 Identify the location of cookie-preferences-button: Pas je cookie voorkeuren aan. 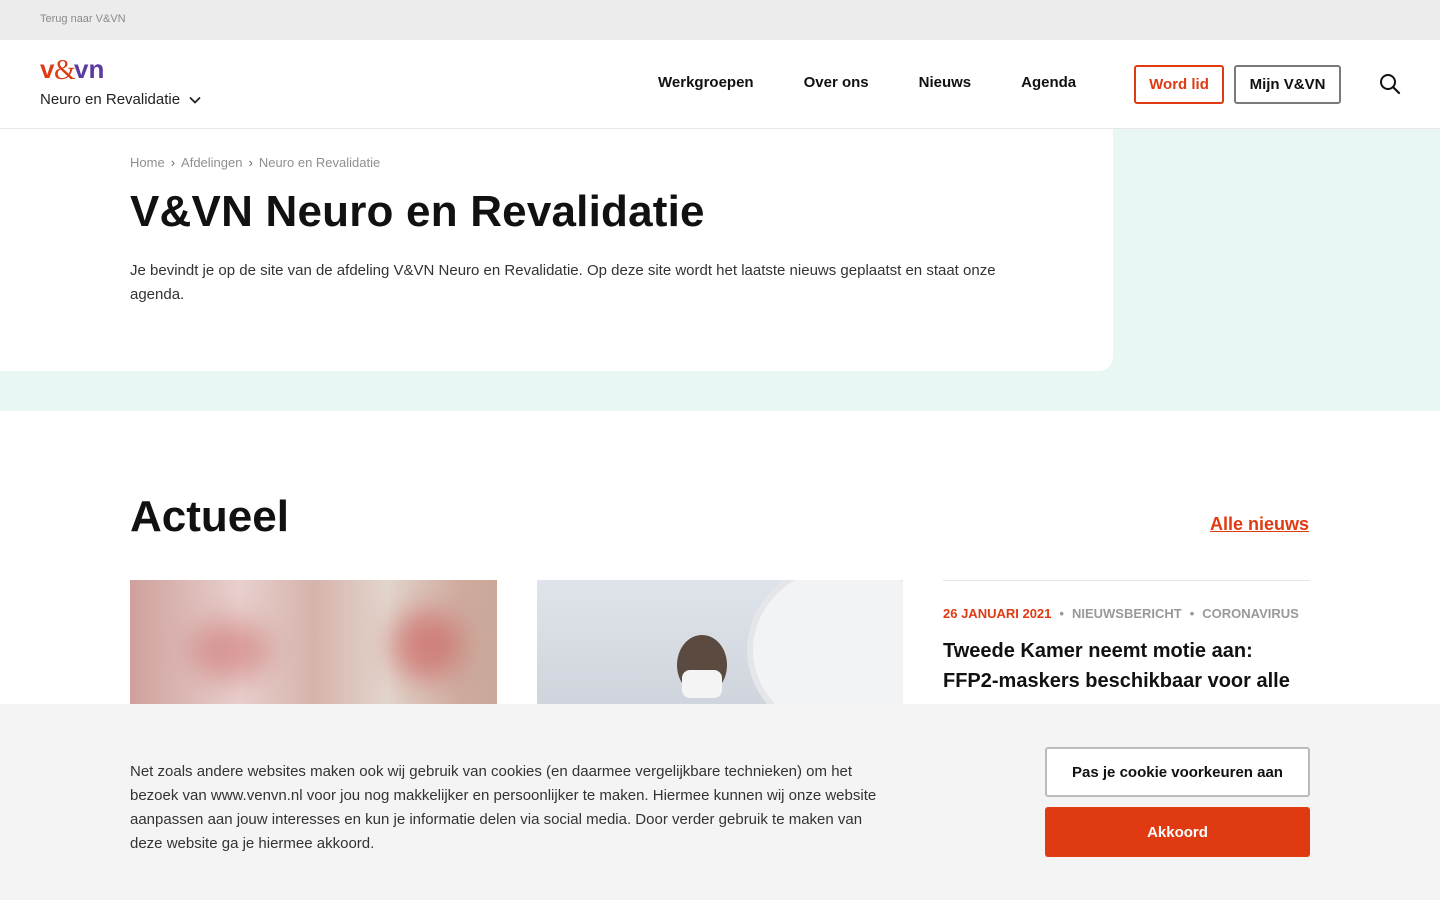
(1177, 772).